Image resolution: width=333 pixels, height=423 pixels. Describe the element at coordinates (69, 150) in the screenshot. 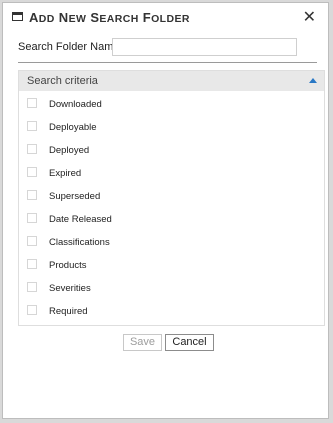

I see `criteria-label: Deployed` at that location.